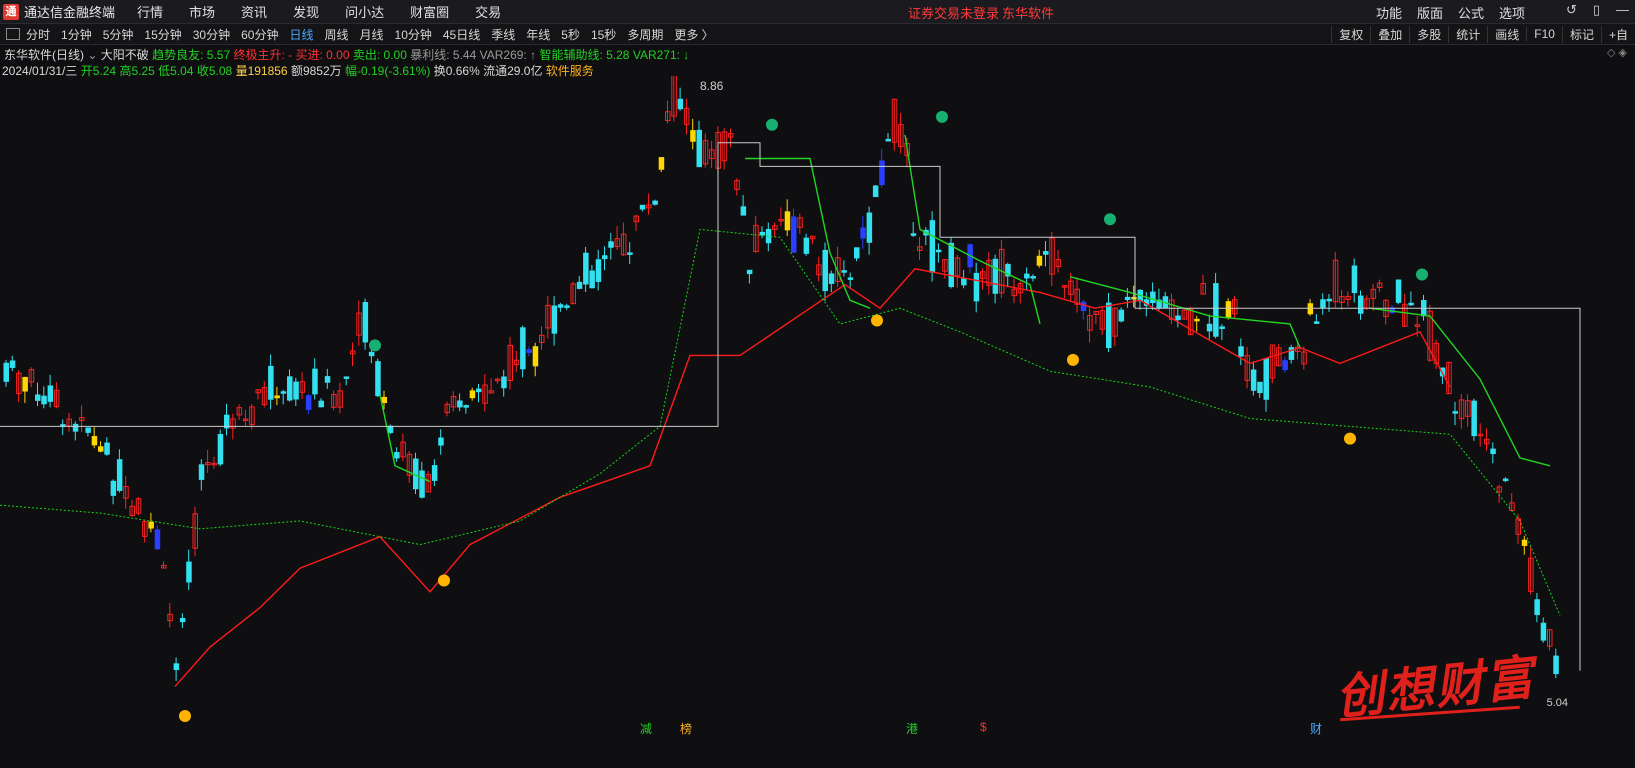 The image size is (1635, 768). I want to click on period-tab: 10分钟, so click(413, 34).